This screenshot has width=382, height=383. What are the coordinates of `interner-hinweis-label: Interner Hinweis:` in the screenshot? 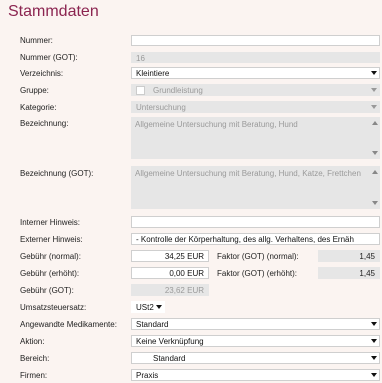 It's located at (50, 222).